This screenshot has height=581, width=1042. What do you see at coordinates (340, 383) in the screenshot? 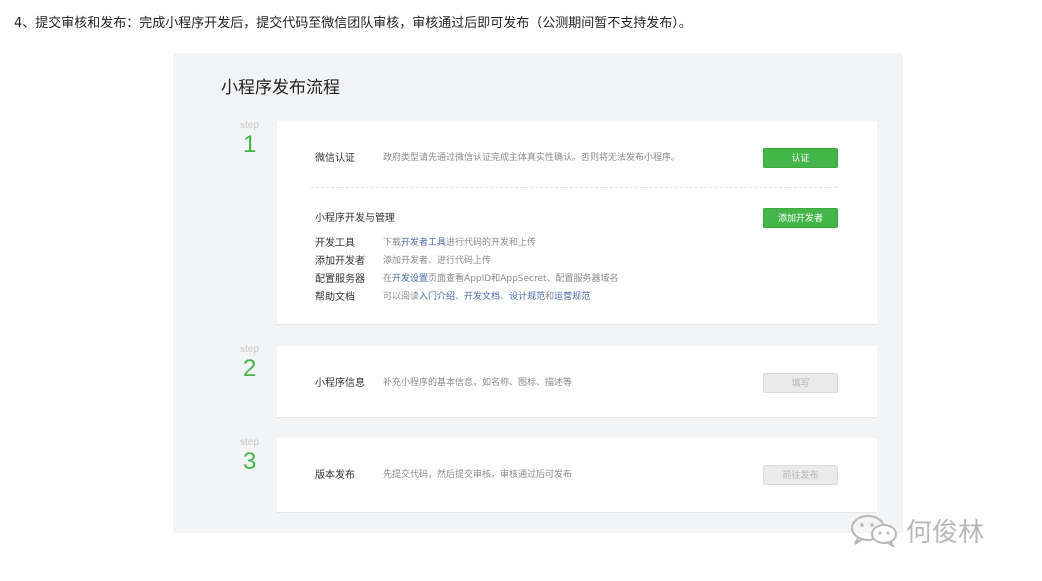
I see `app-info-label: 小程序信息` at bounding box center [340, 383].